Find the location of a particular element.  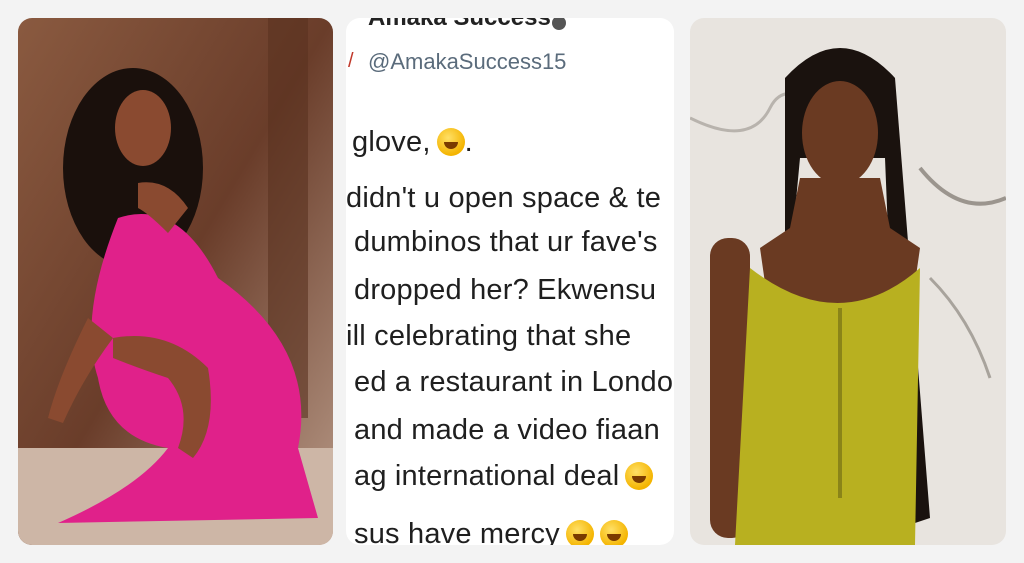

tweet-line-text: ill celebrating that she is located at coordinates (489, 336).